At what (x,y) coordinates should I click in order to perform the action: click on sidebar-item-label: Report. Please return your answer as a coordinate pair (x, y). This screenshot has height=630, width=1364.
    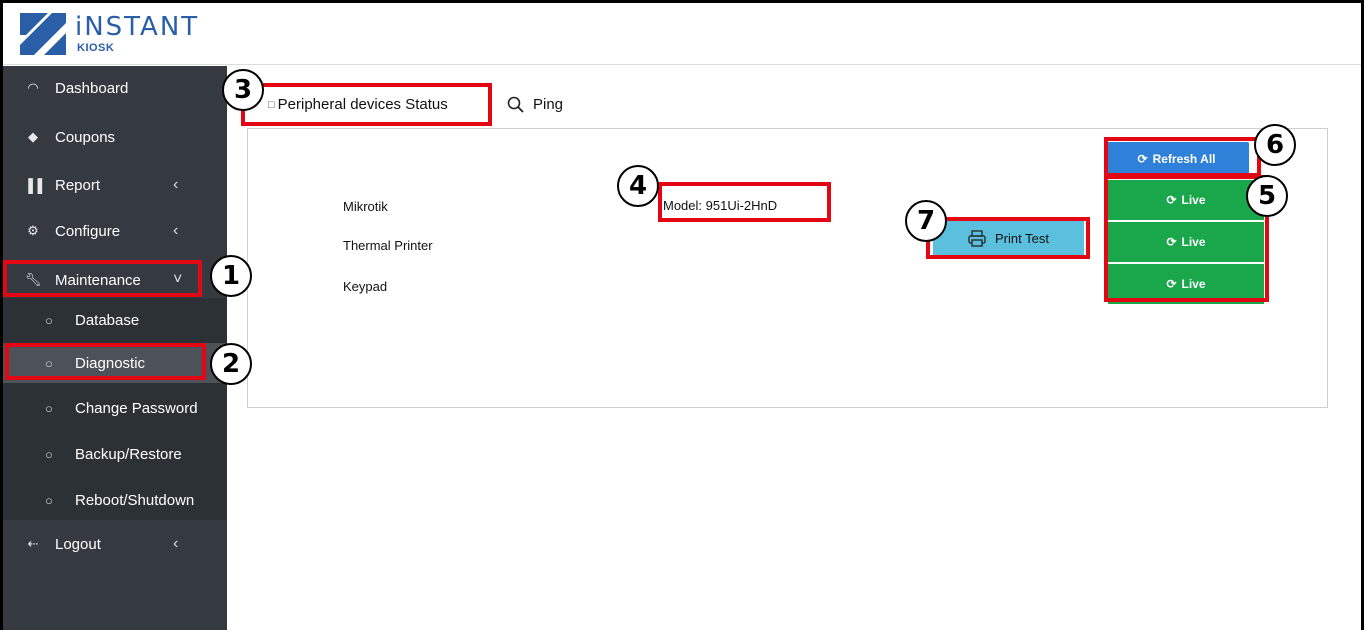
    Looking at the image, I should click on (78, 185).